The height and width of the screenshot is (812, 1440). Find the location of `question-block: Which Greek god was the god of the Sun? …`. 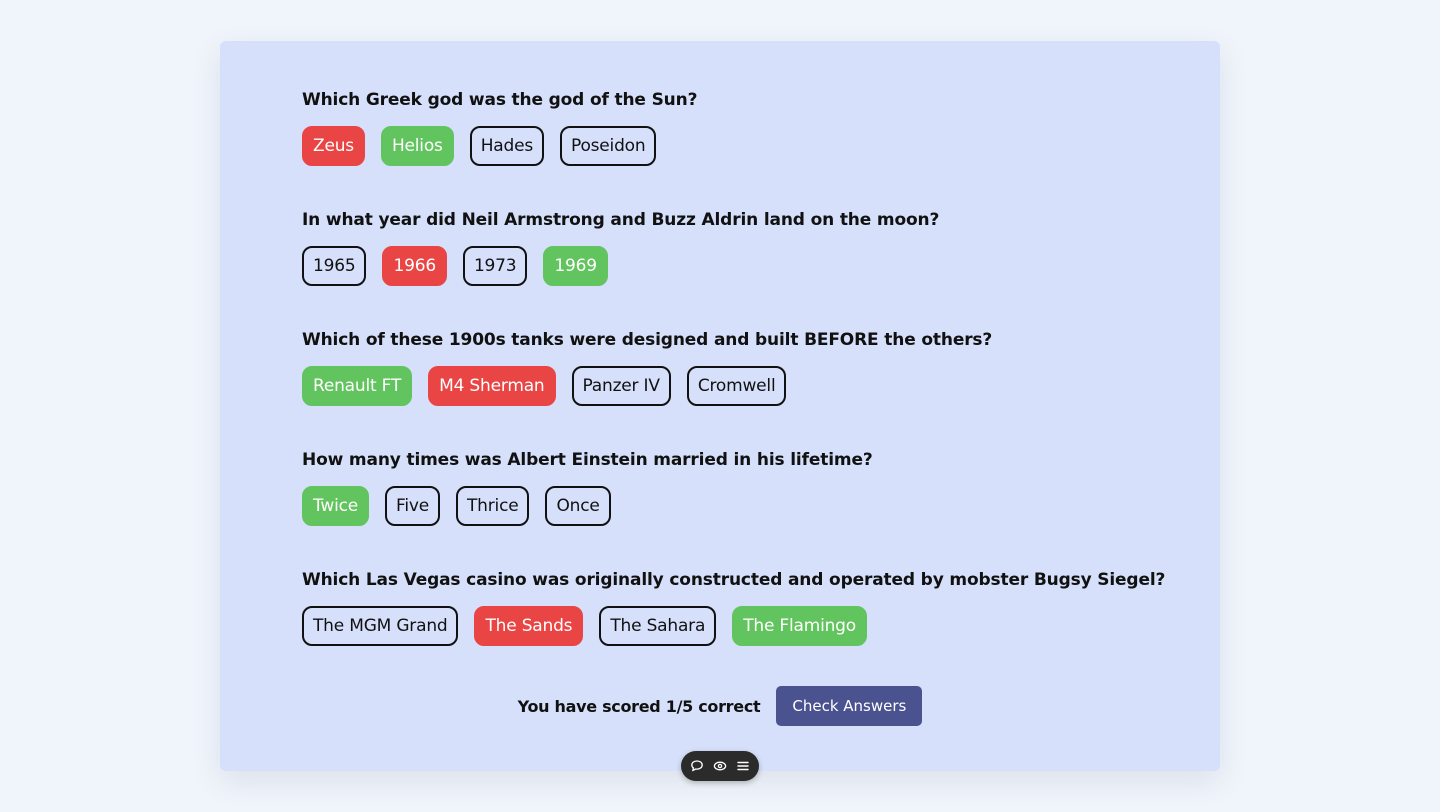

question-block: Which Greek god was the god of the Sun? … is located at coordinates (752, 149).